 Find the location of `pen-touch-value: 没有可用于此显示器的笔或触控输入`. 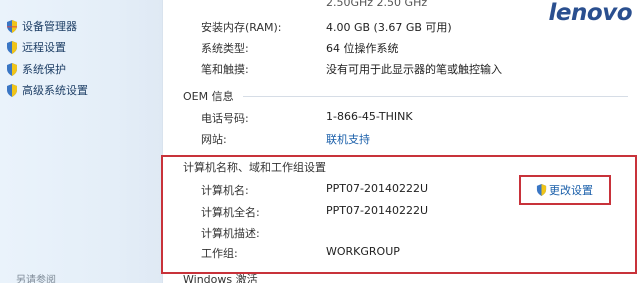

pen-touch-value: 没有可用于此显示器的笔或触控输入 is located at coordinates (414, 69).